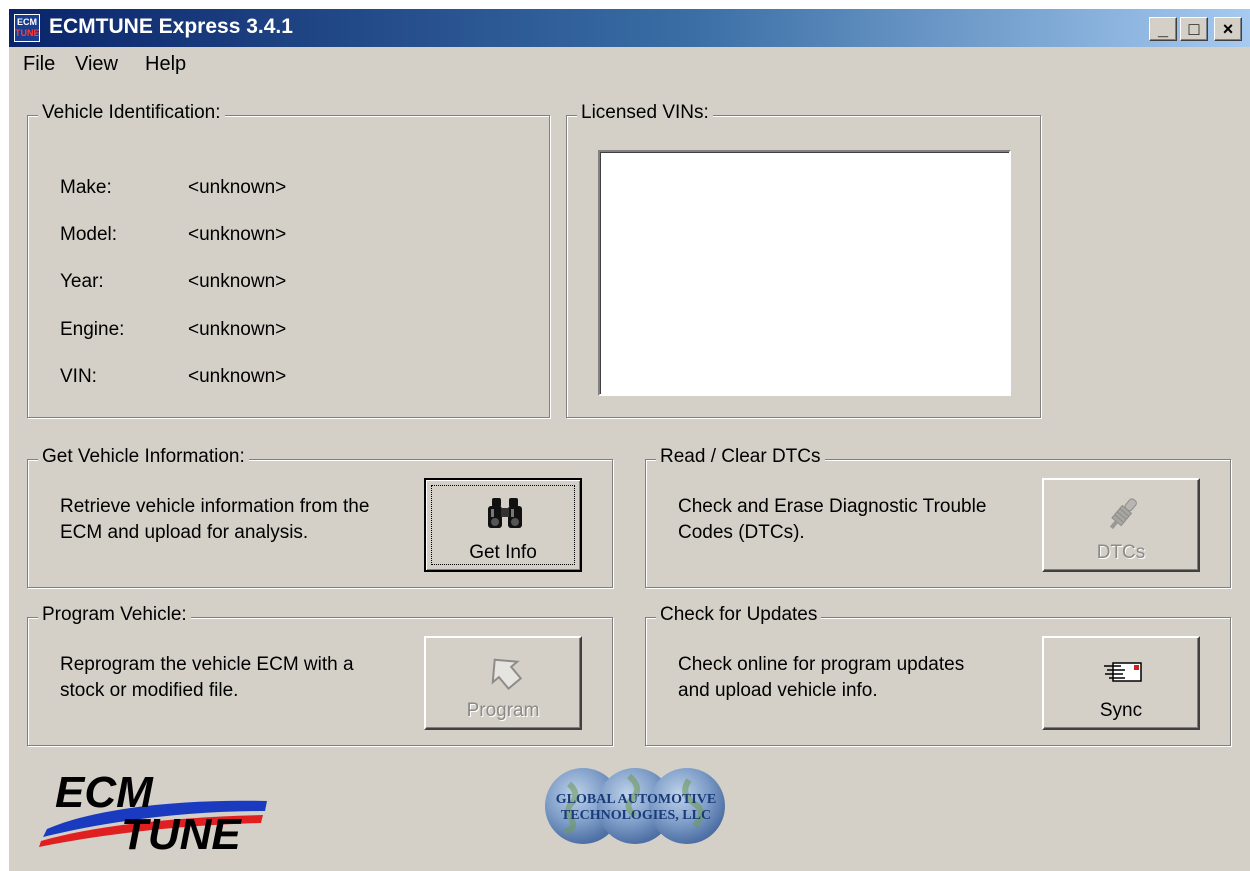  Describe the element at coordinates (1121, 552) in the screenshot. I see `dtcs-label: DTCs` at that location.